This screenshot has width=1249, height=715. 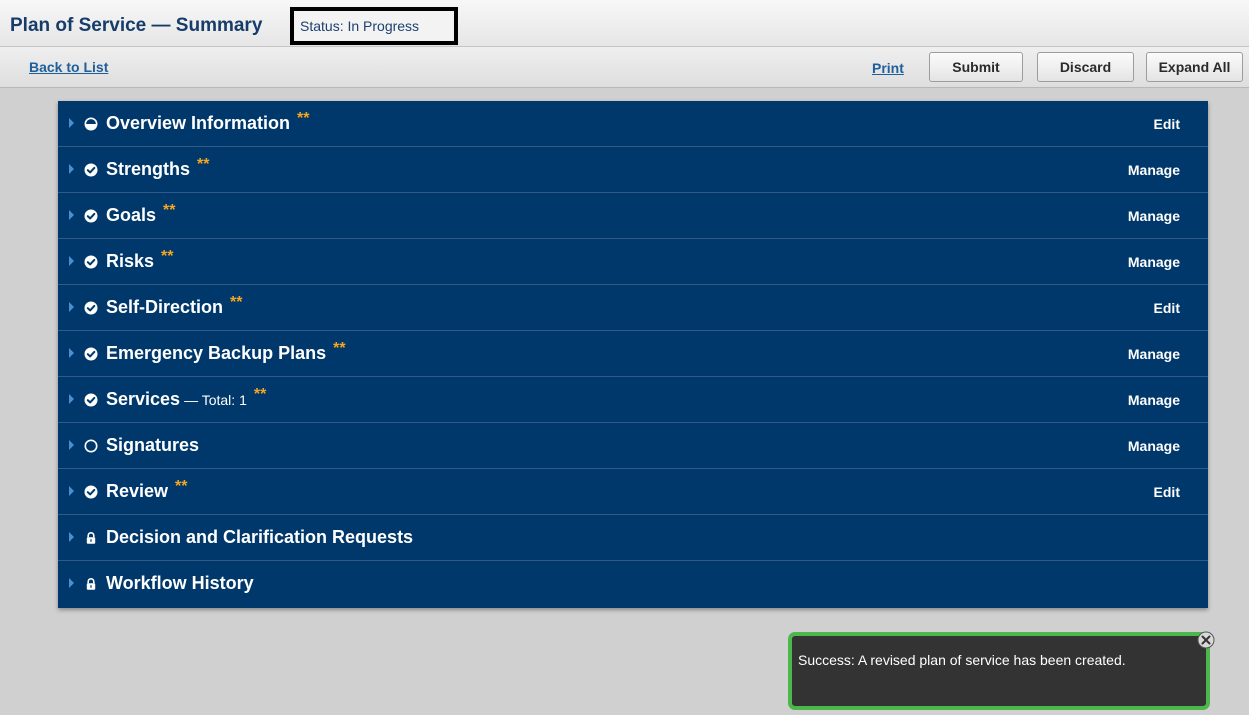 I want to click on section-row: Decision and Clarification Requests, so click(x=633, y=538).